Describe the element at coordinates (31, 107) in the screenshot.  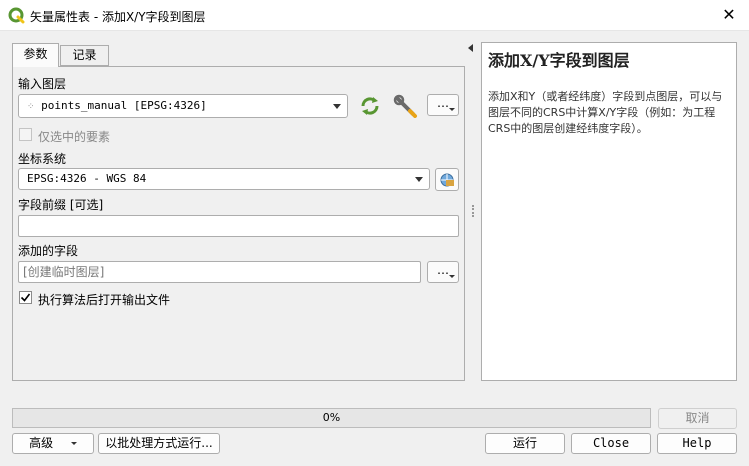
I see `point-layer-icon: ⁘` at that location.